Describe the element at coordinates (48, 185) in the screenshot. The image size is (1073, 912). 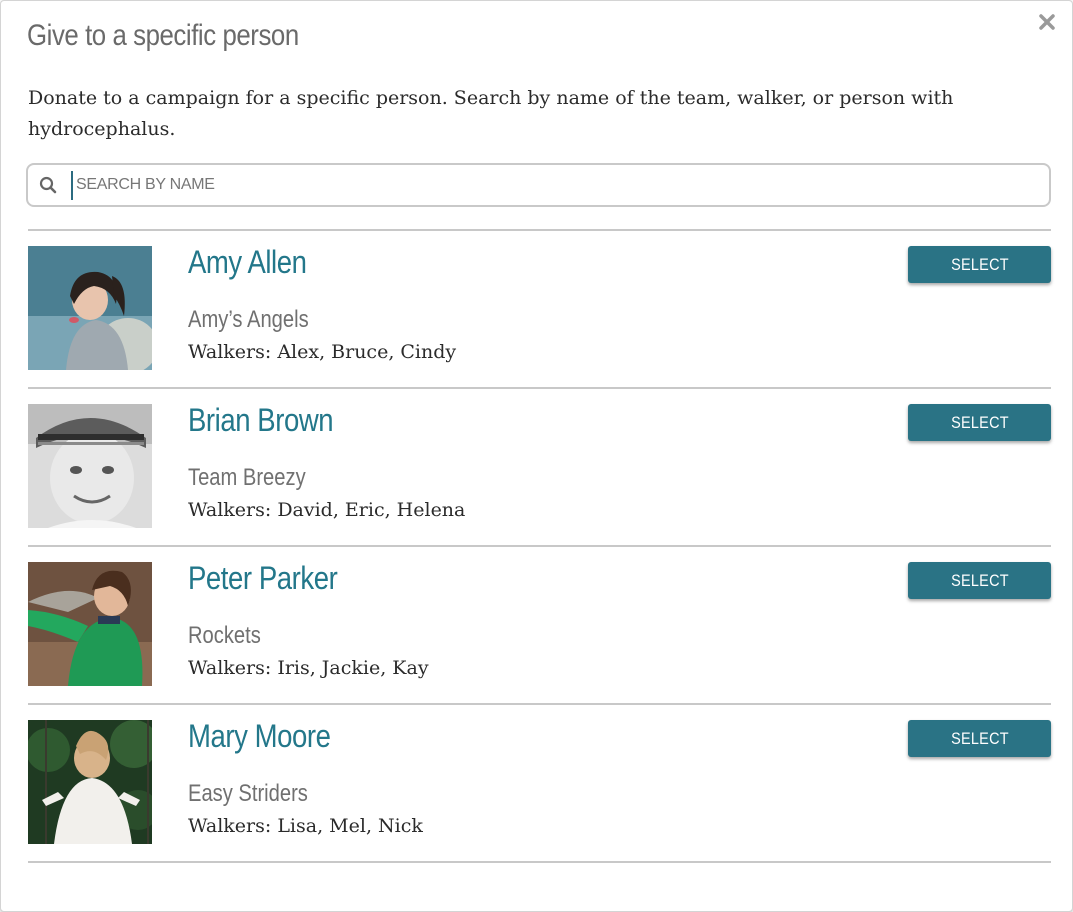
I see `search-icon` at that location.